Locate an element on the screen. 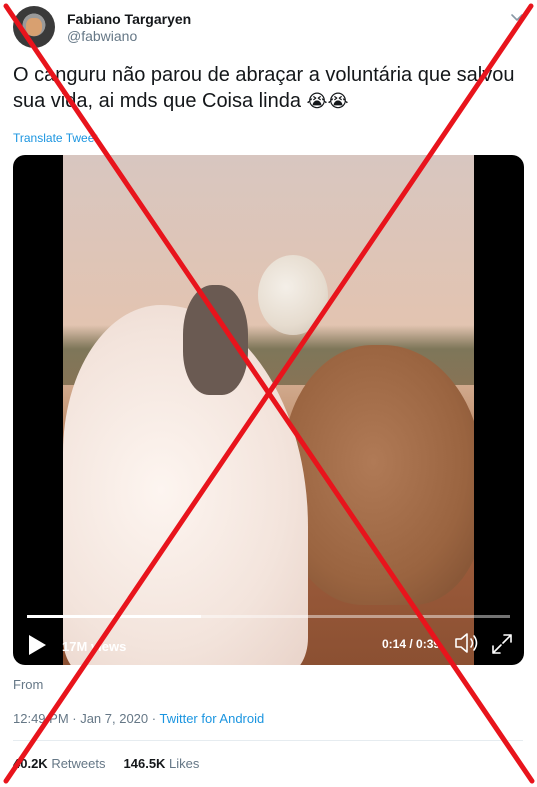 The height and width of the screenshot is (787, 537). translate-tweet-link: Translate Tweet is located at coordinates (55, 138).